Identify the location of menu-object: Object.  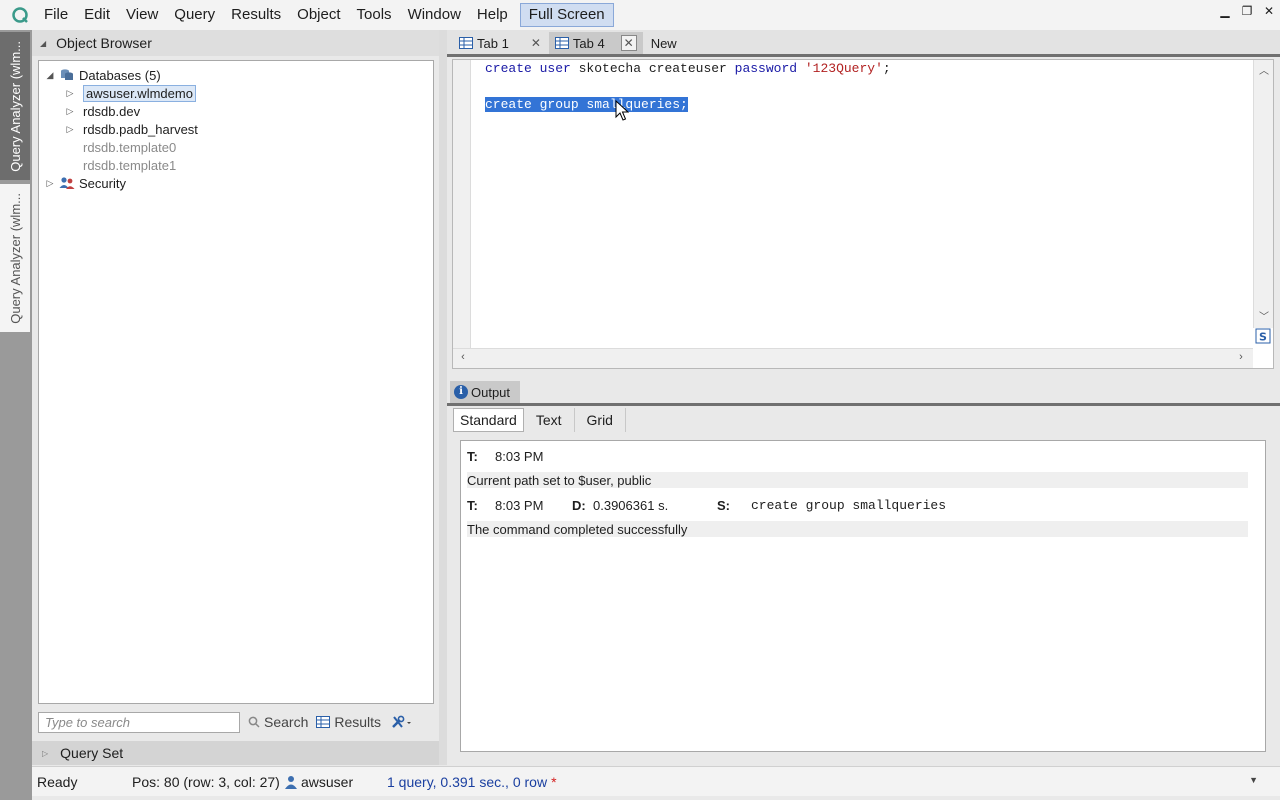
(318, 15).